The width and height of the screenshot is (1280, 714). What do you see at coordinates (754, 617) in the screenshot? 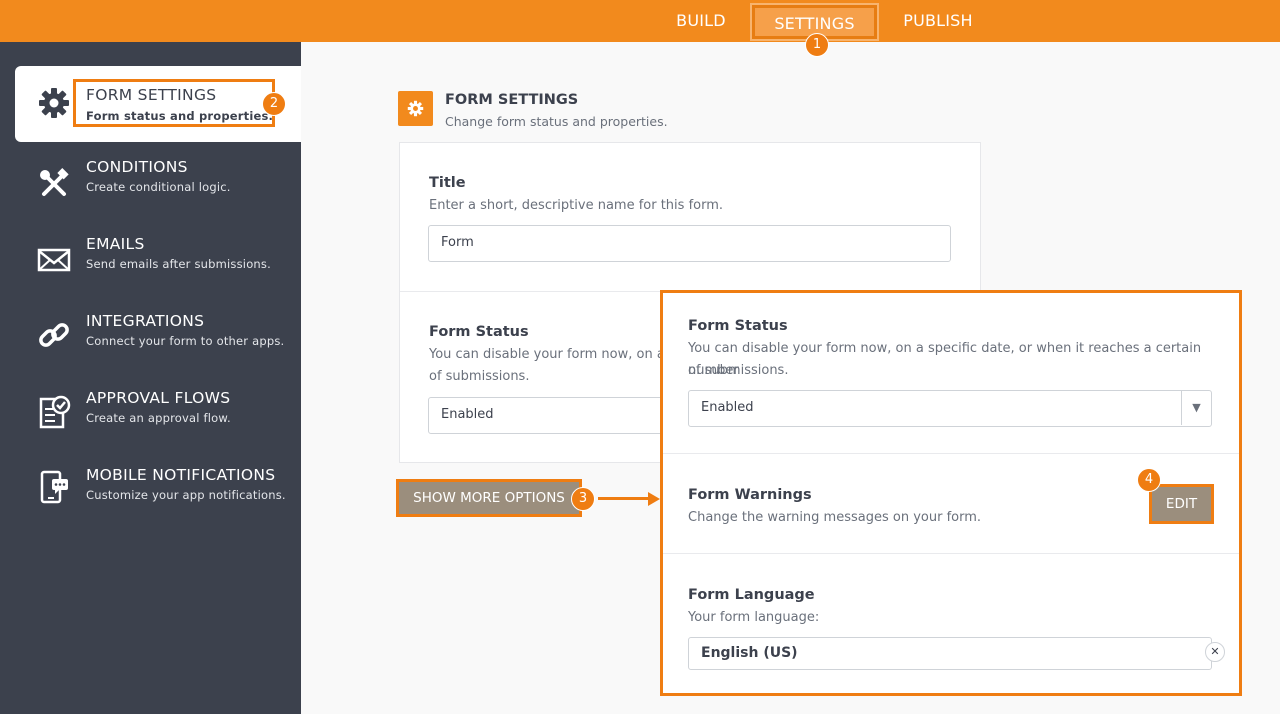
I see `form-language-hint: Your form language:` at bounding box center [754, 617].